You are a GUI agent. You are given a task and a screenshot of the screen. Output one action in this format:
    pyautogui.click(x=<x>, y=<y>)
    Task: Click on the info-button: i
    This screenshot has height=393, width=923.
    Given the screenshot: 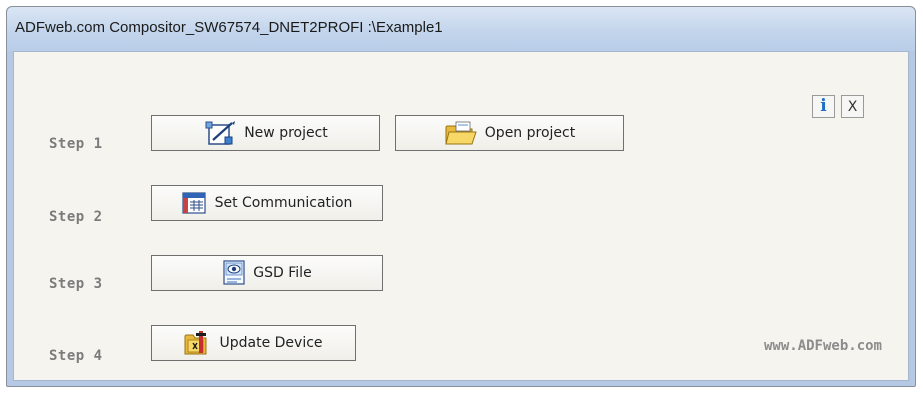 What is the action you would take?
    pyautogui.click(x=823, y=106)
    